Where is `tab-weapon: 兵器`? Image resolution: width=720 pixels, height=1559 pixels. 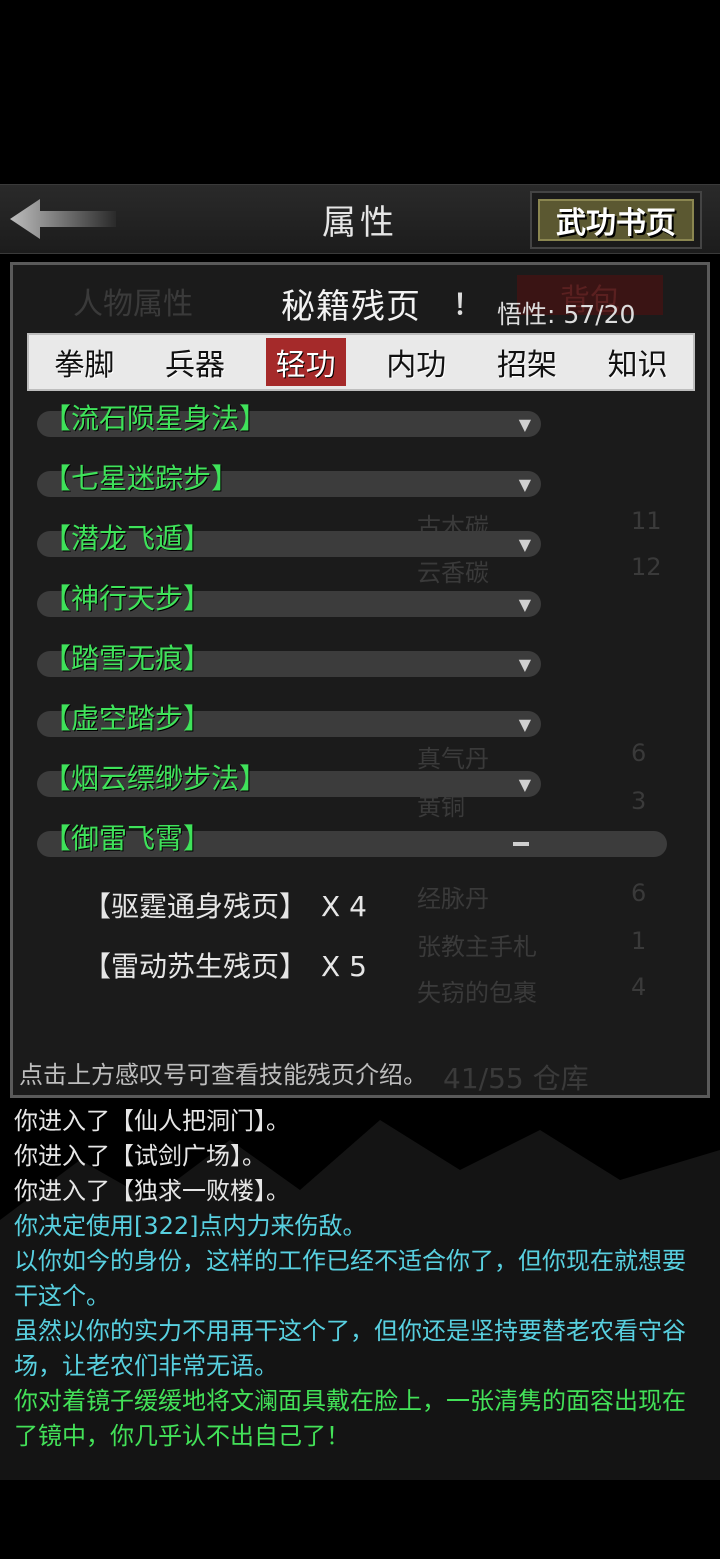
tab-weapon: 兵器 is located at coordinates (195, 362).